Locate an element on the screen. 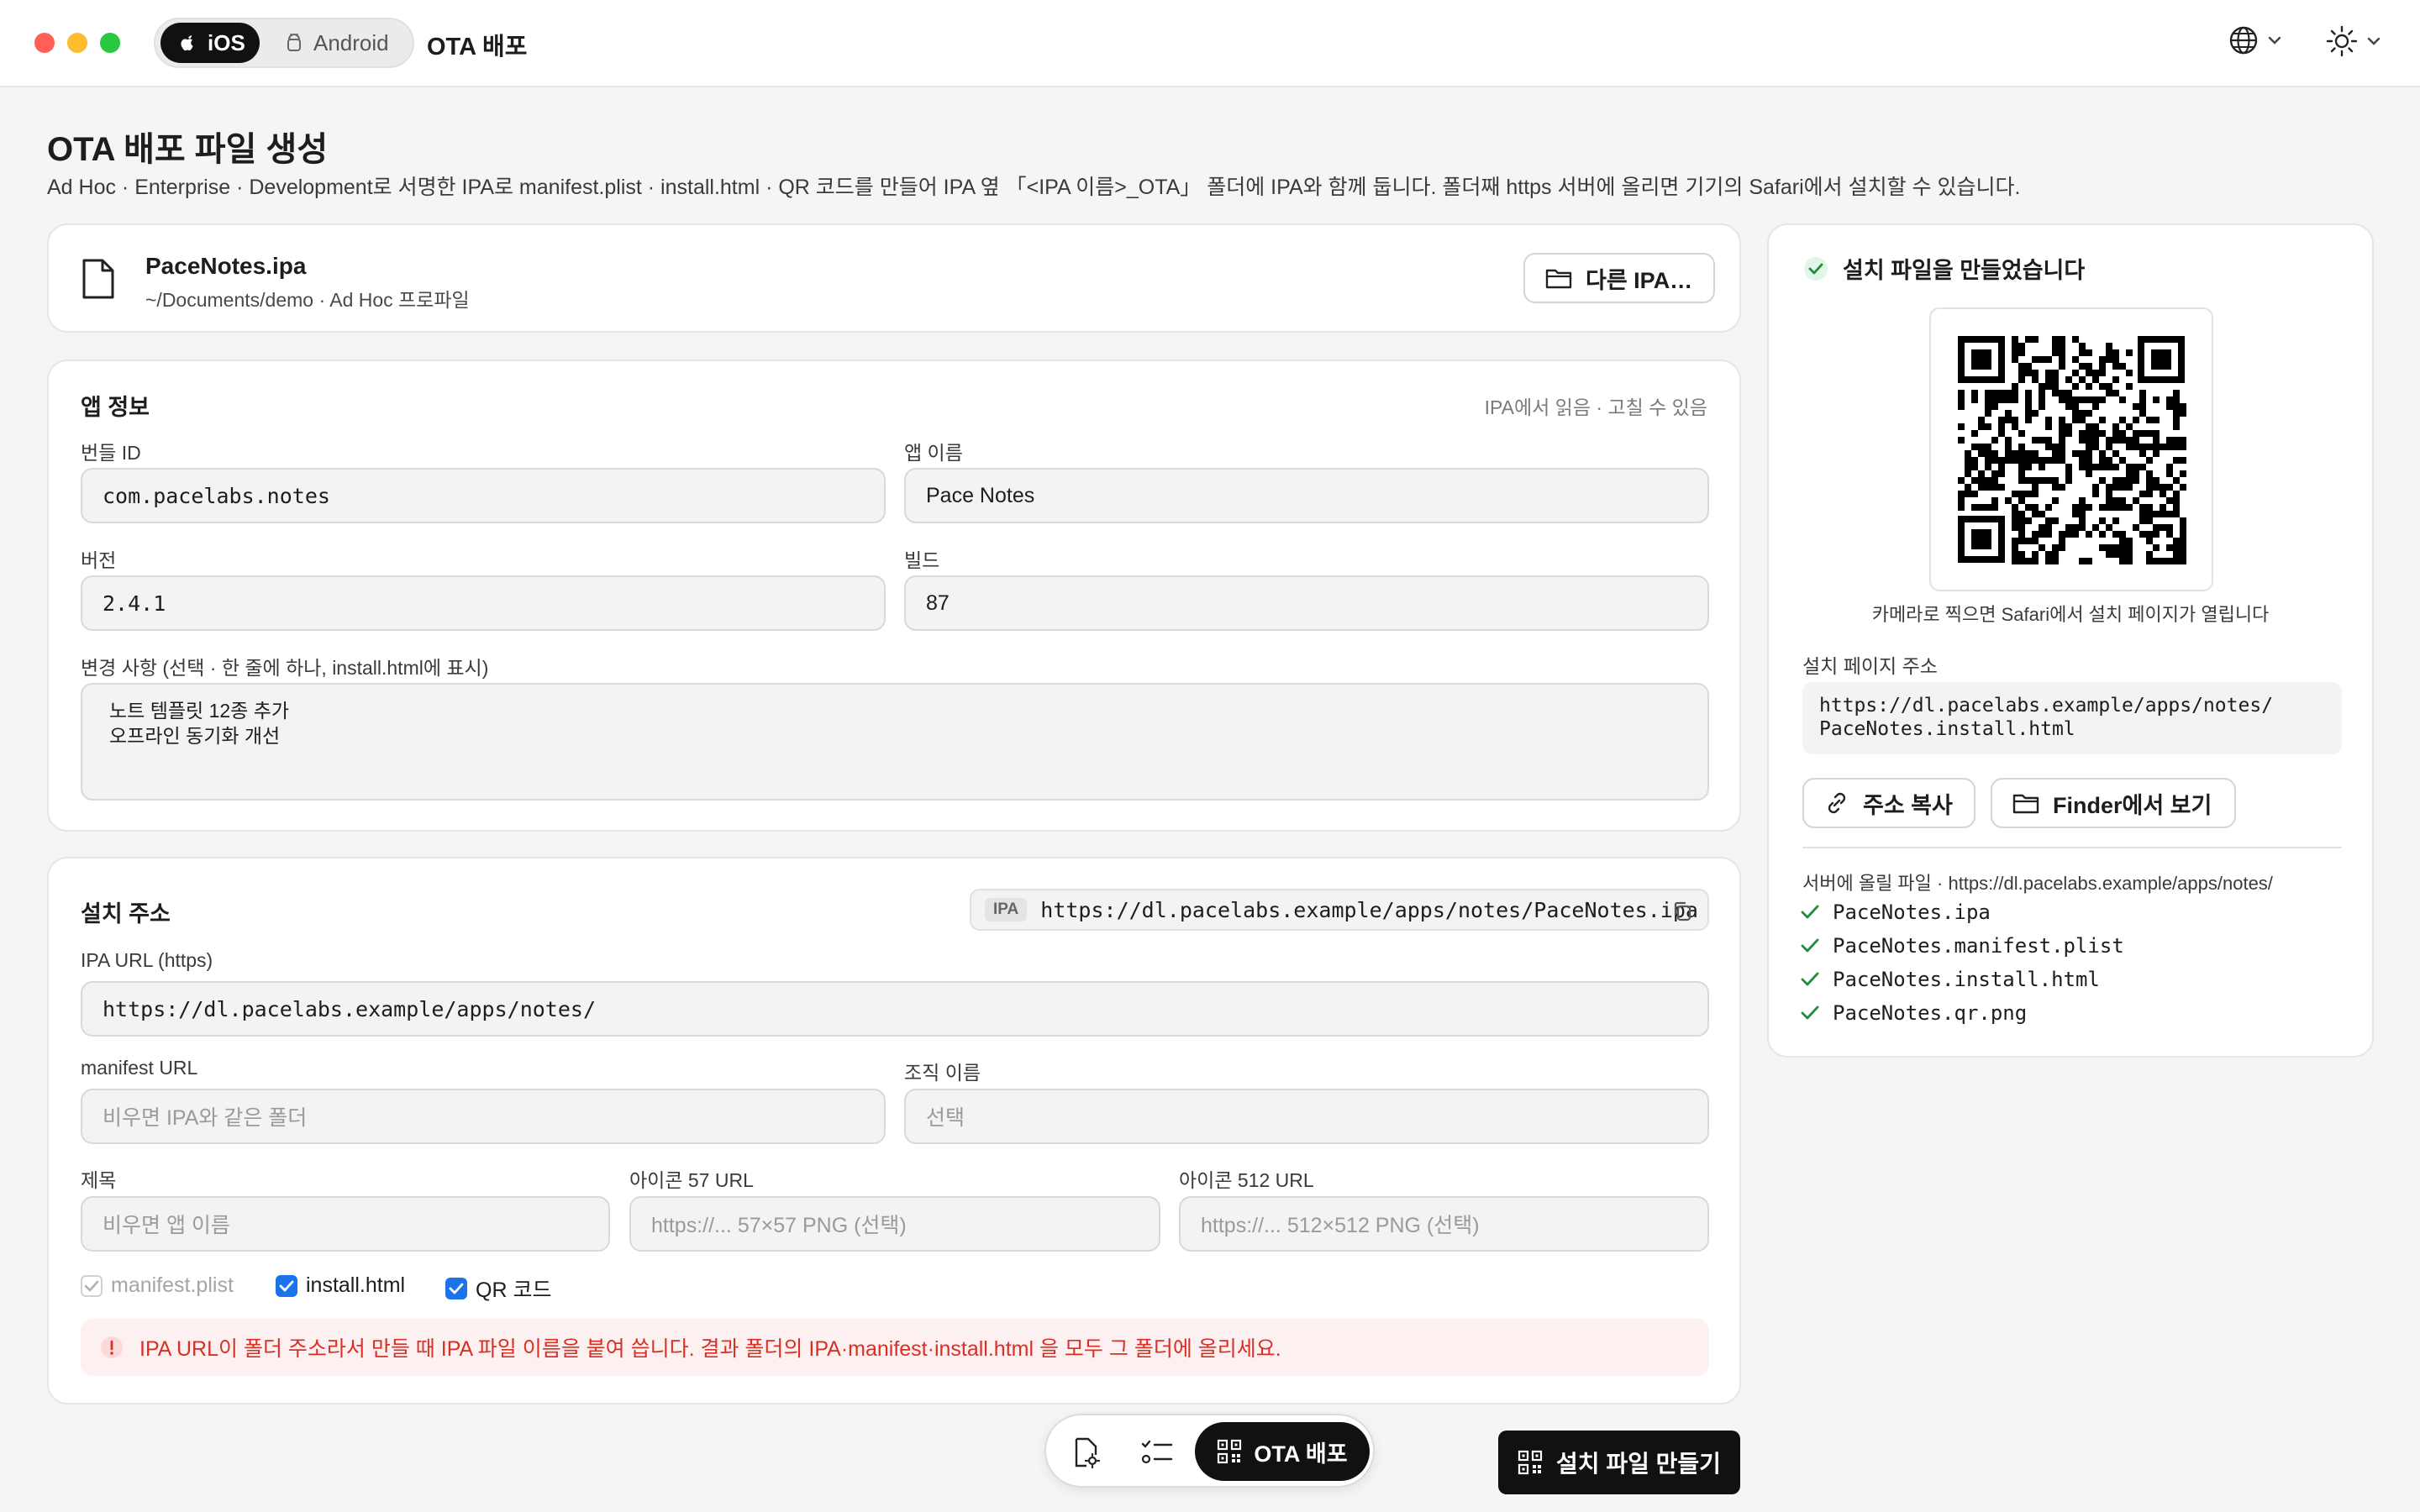 The height and width of the screenshot is (1512, 2420). warning-icon is located at coordinates (112, 1347).